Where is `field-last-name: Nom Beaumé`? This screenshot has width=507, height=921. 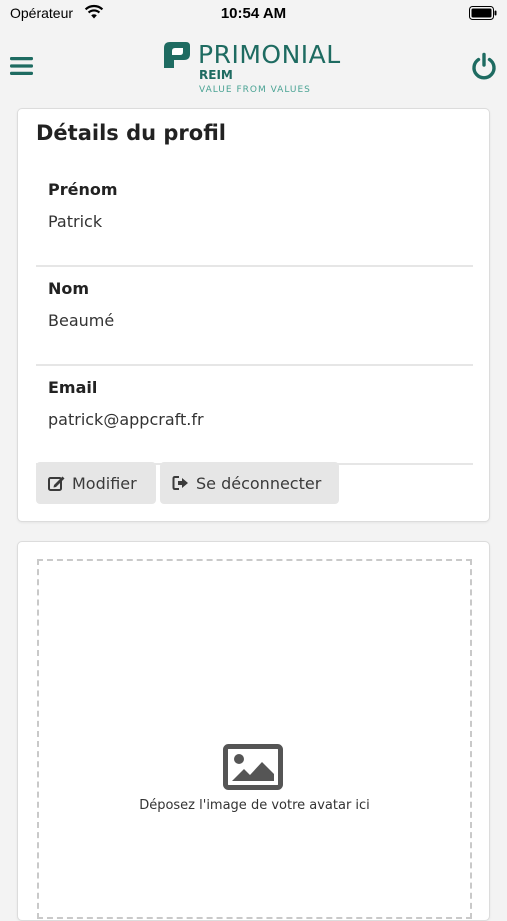 field-last-name: Nom Beaumé is located at coordinates (254, 316).